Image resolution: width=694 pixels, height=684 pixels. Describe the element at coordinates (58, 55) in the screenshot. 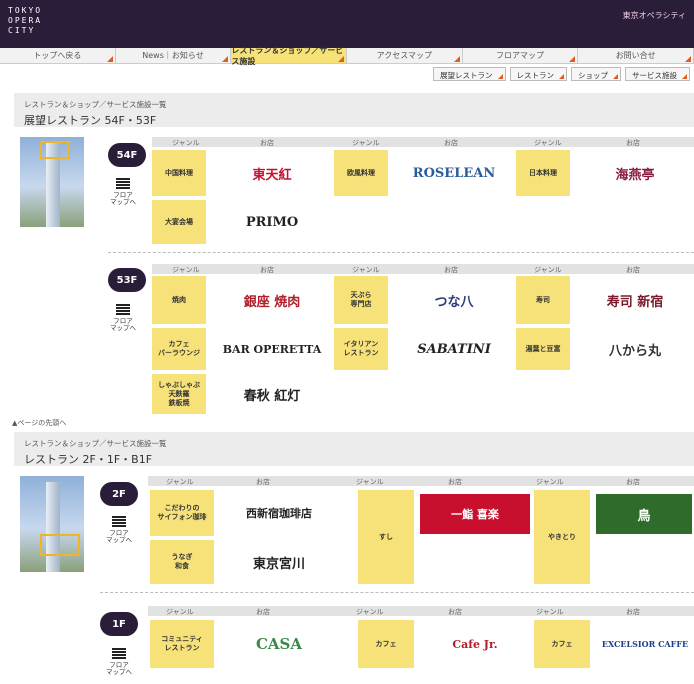

I see `nav-top: トップへ戻る` at that location.